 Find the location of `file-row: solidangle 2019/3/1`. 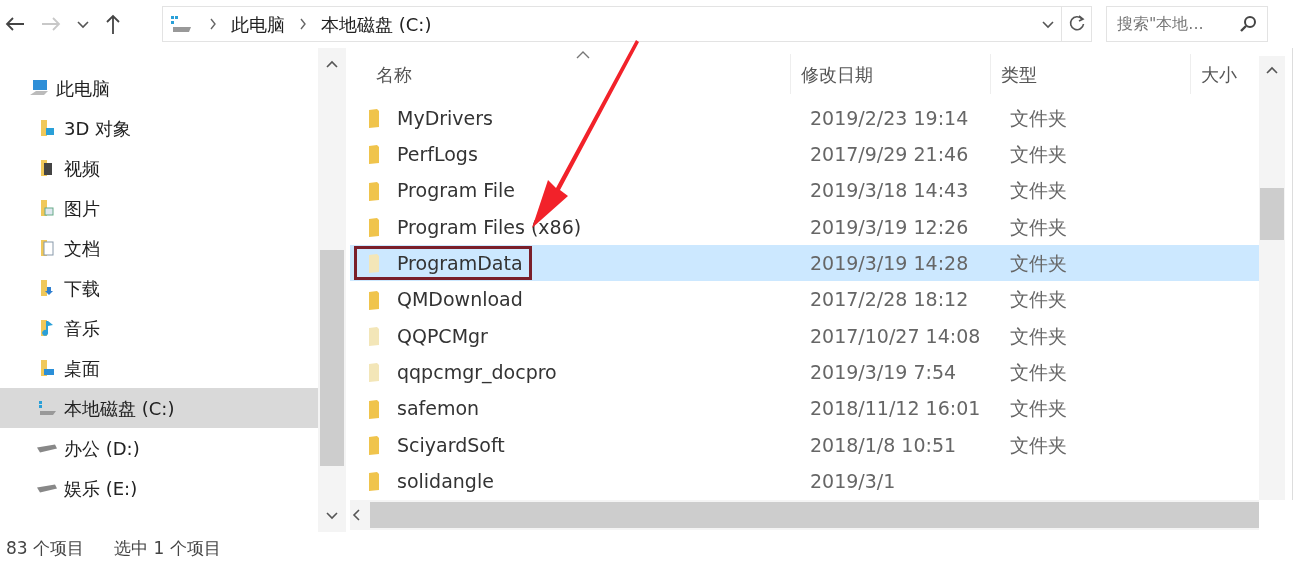

file-row: solidangle 2019/3/1 is located at coordinates (804, 481).